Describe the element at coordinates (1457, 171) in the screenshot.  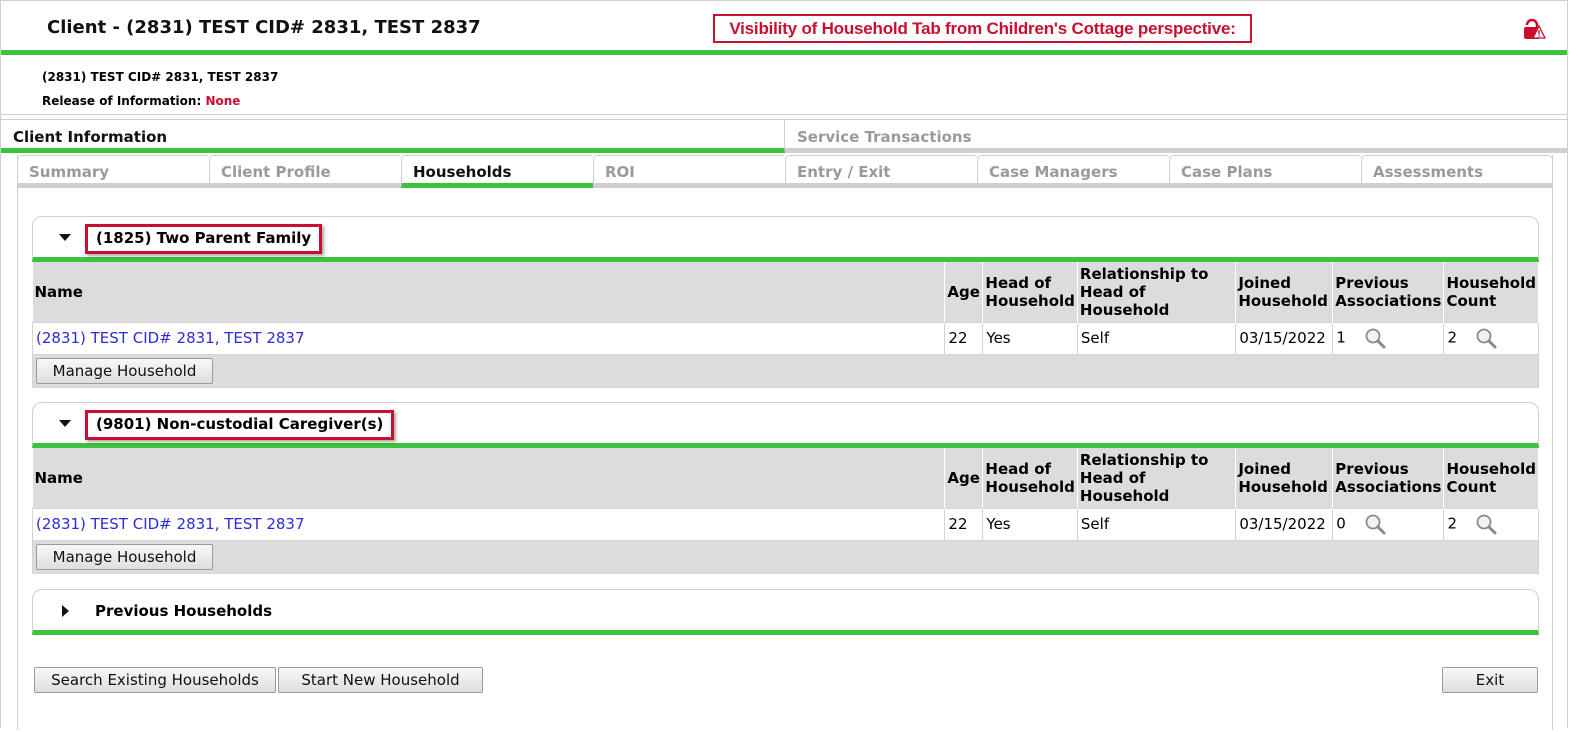
I see `tab-assessments: Assessments` at that location.